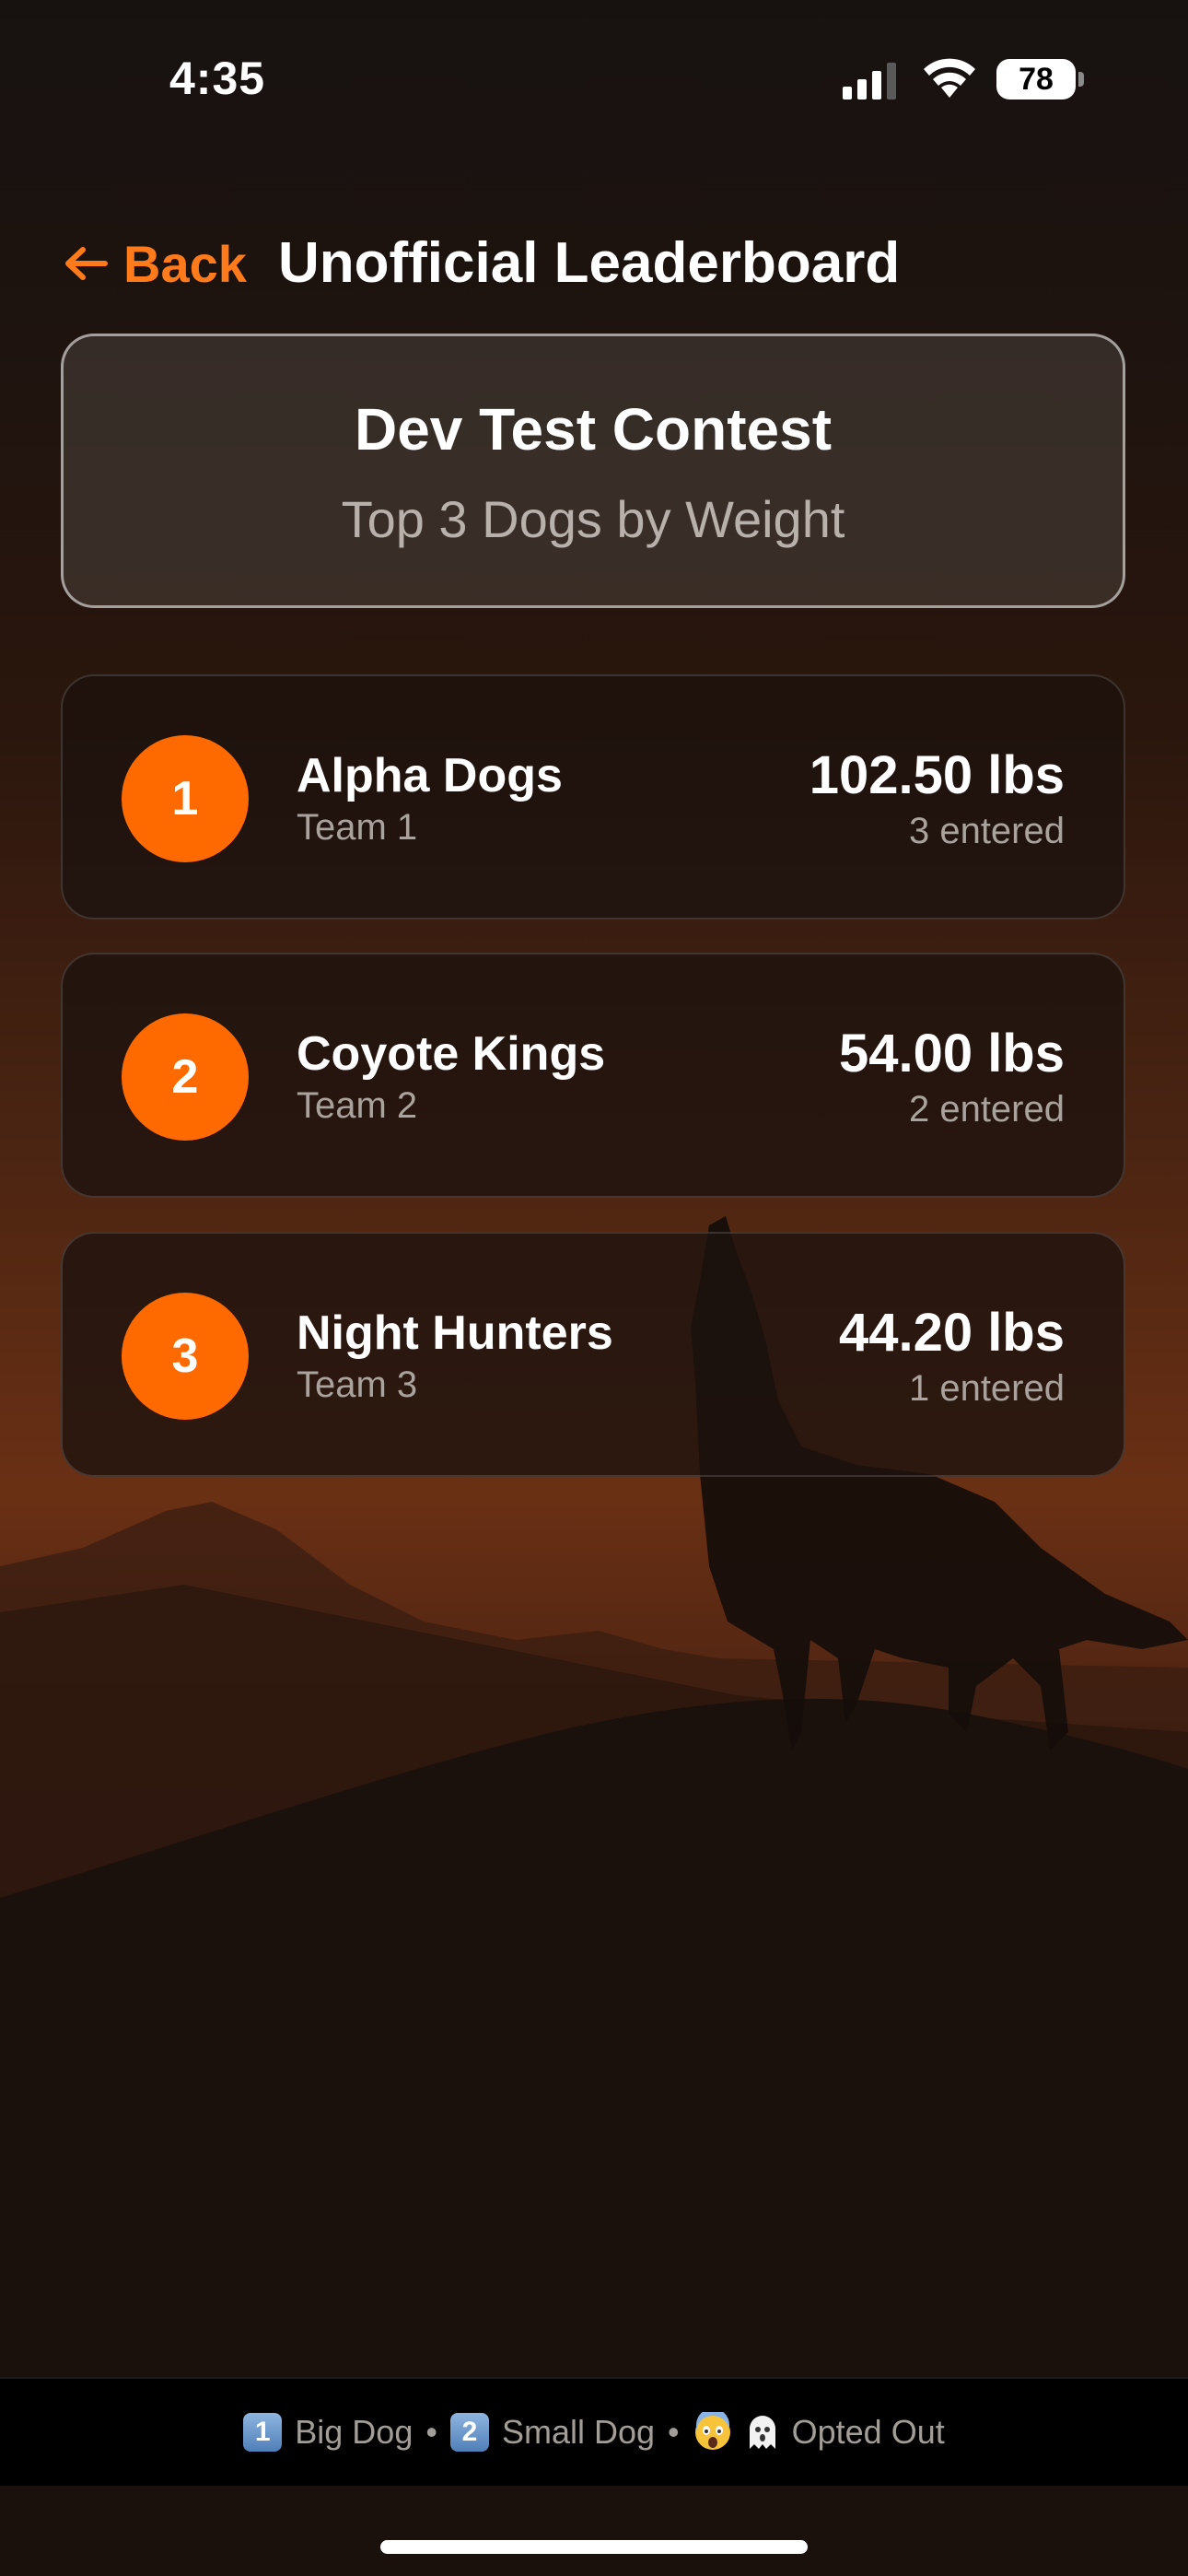 The width and height of the screenshot is (1188, 2576). I want to click on home-indicator, so click(594, 2547).